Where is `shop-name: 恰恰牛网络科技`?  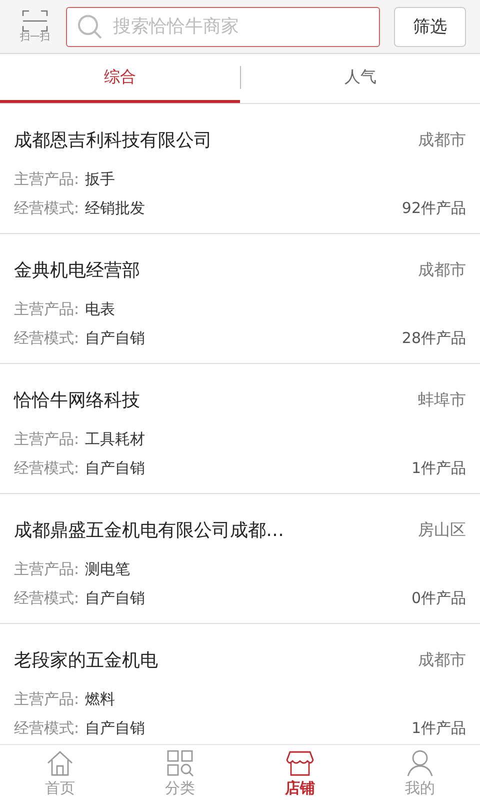 shop-name: 恰恰牛网络科技 is located at coordinates (77, 400).